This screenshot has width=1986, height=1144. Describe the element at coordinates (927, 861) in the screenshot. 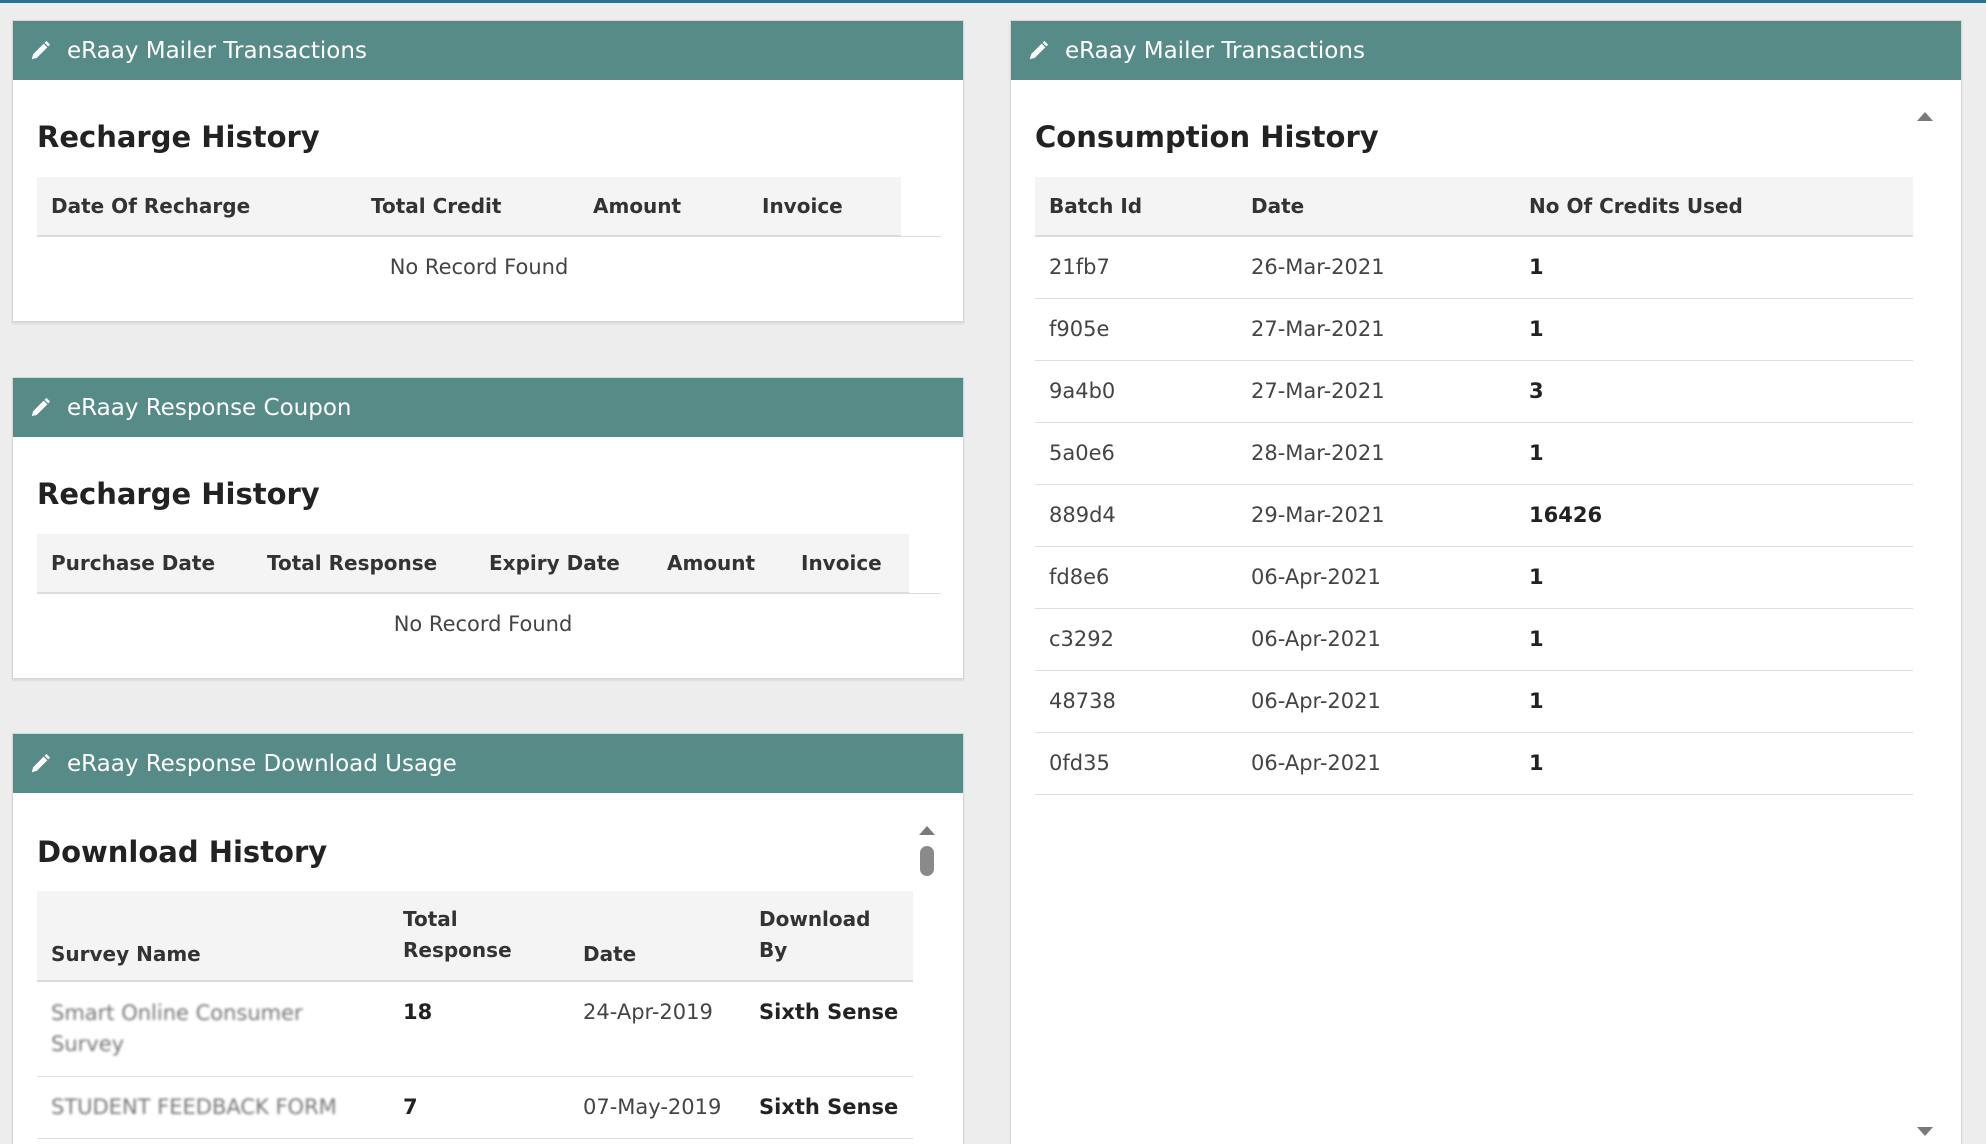

I see `scrollbar-thumb` at that location.